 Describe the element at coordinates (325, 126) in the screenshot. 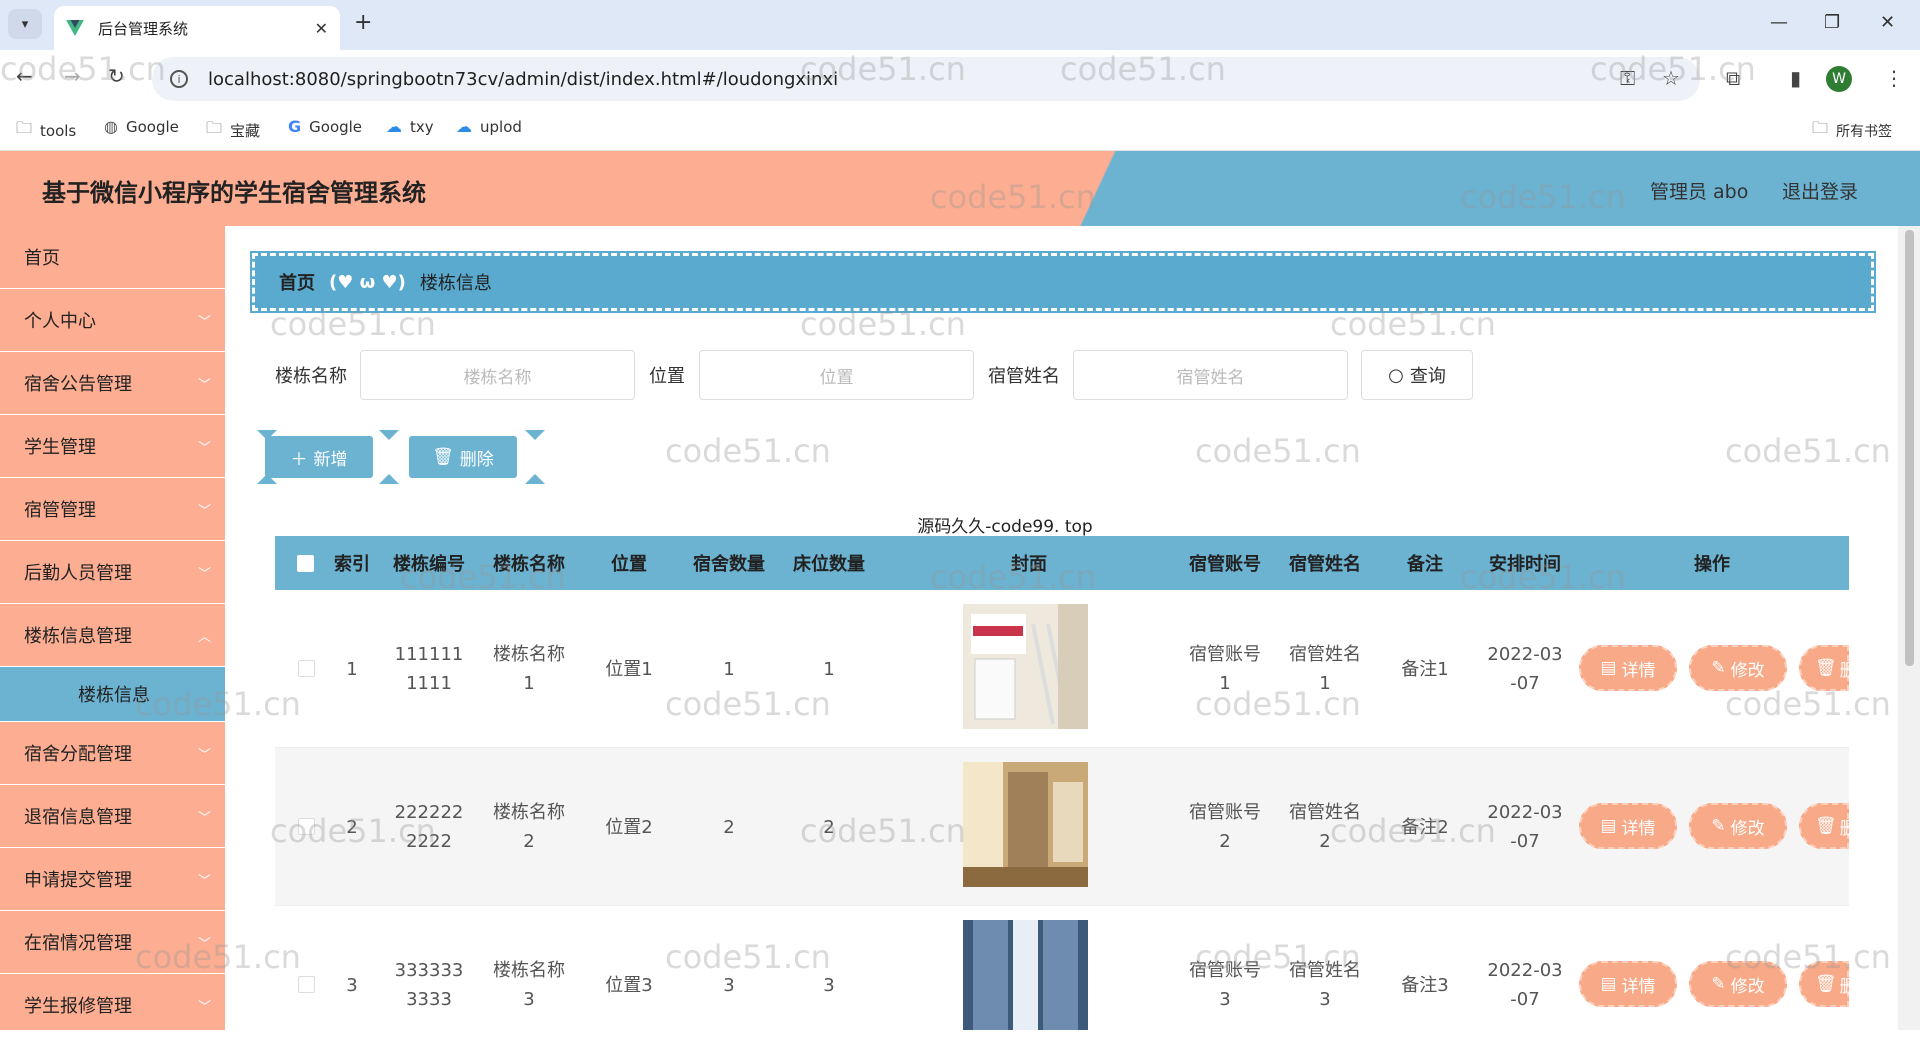

I see `bookmark-google-2: G Google` at that location.